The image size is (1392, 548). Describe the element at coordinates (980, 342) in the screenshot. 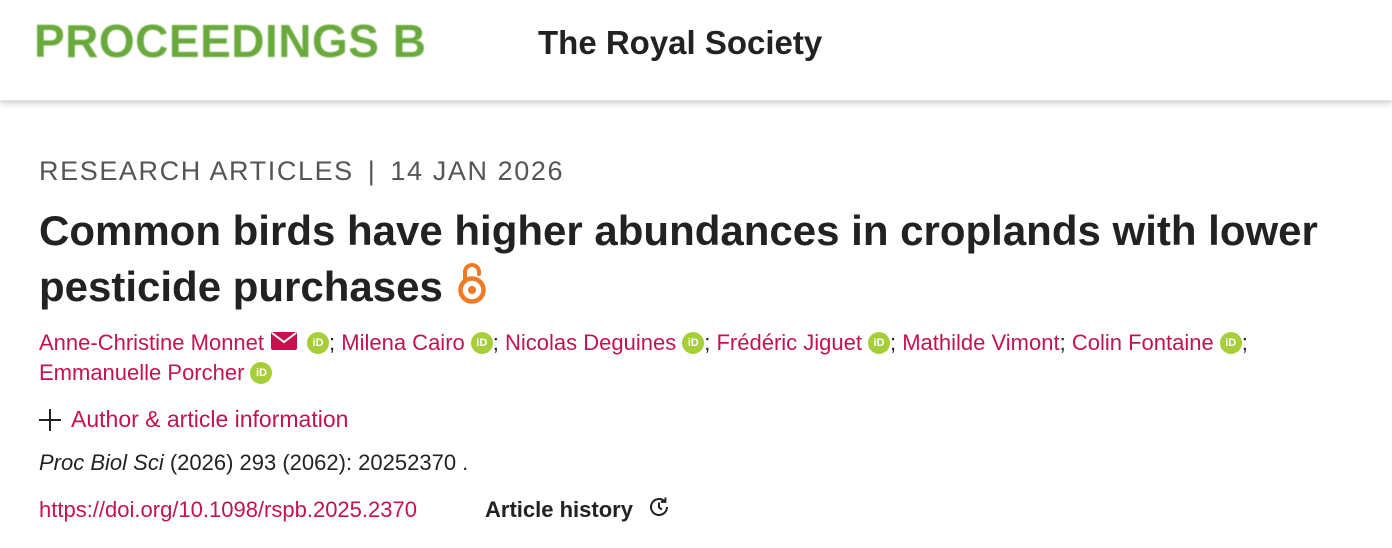

I see `author-link: Mathilde Vimont` at that location.